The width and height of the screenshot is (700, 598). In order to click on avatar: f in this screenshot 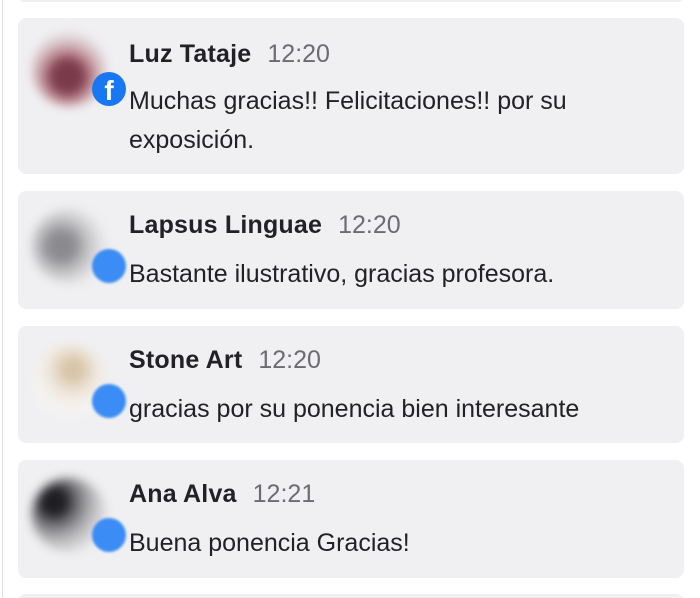, I will do `click(79, 69)`.